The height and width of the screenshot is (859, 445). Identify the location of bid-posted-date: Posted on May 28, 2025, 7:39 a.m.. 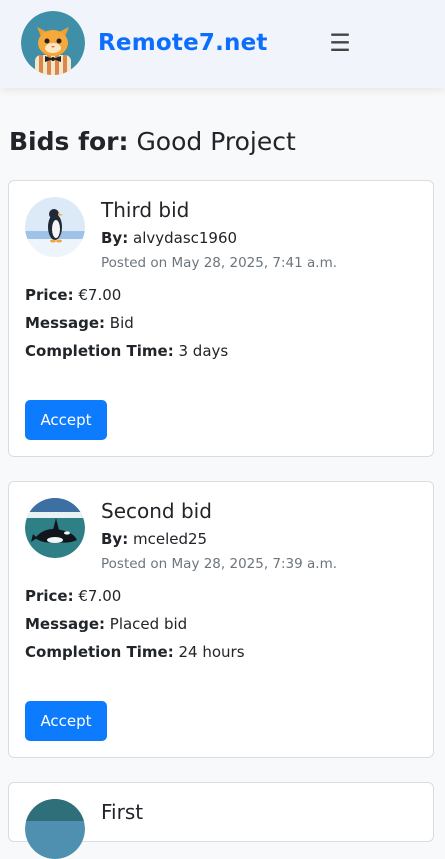
(219, 564).